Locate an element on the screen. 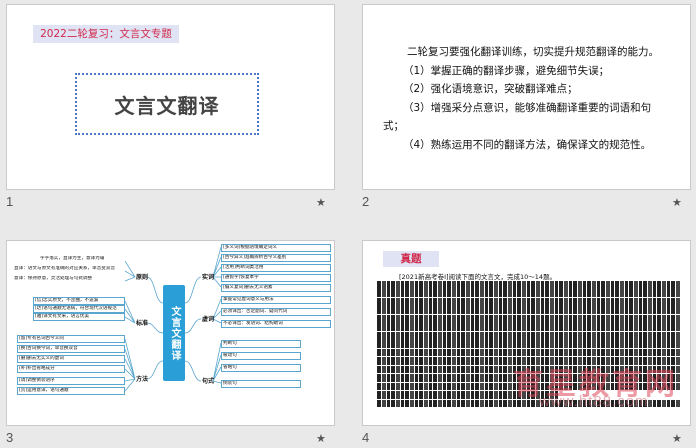 The height and width of the screenshot is (448, 696). branch-label: 标准 is located at coordinates (142, 323).